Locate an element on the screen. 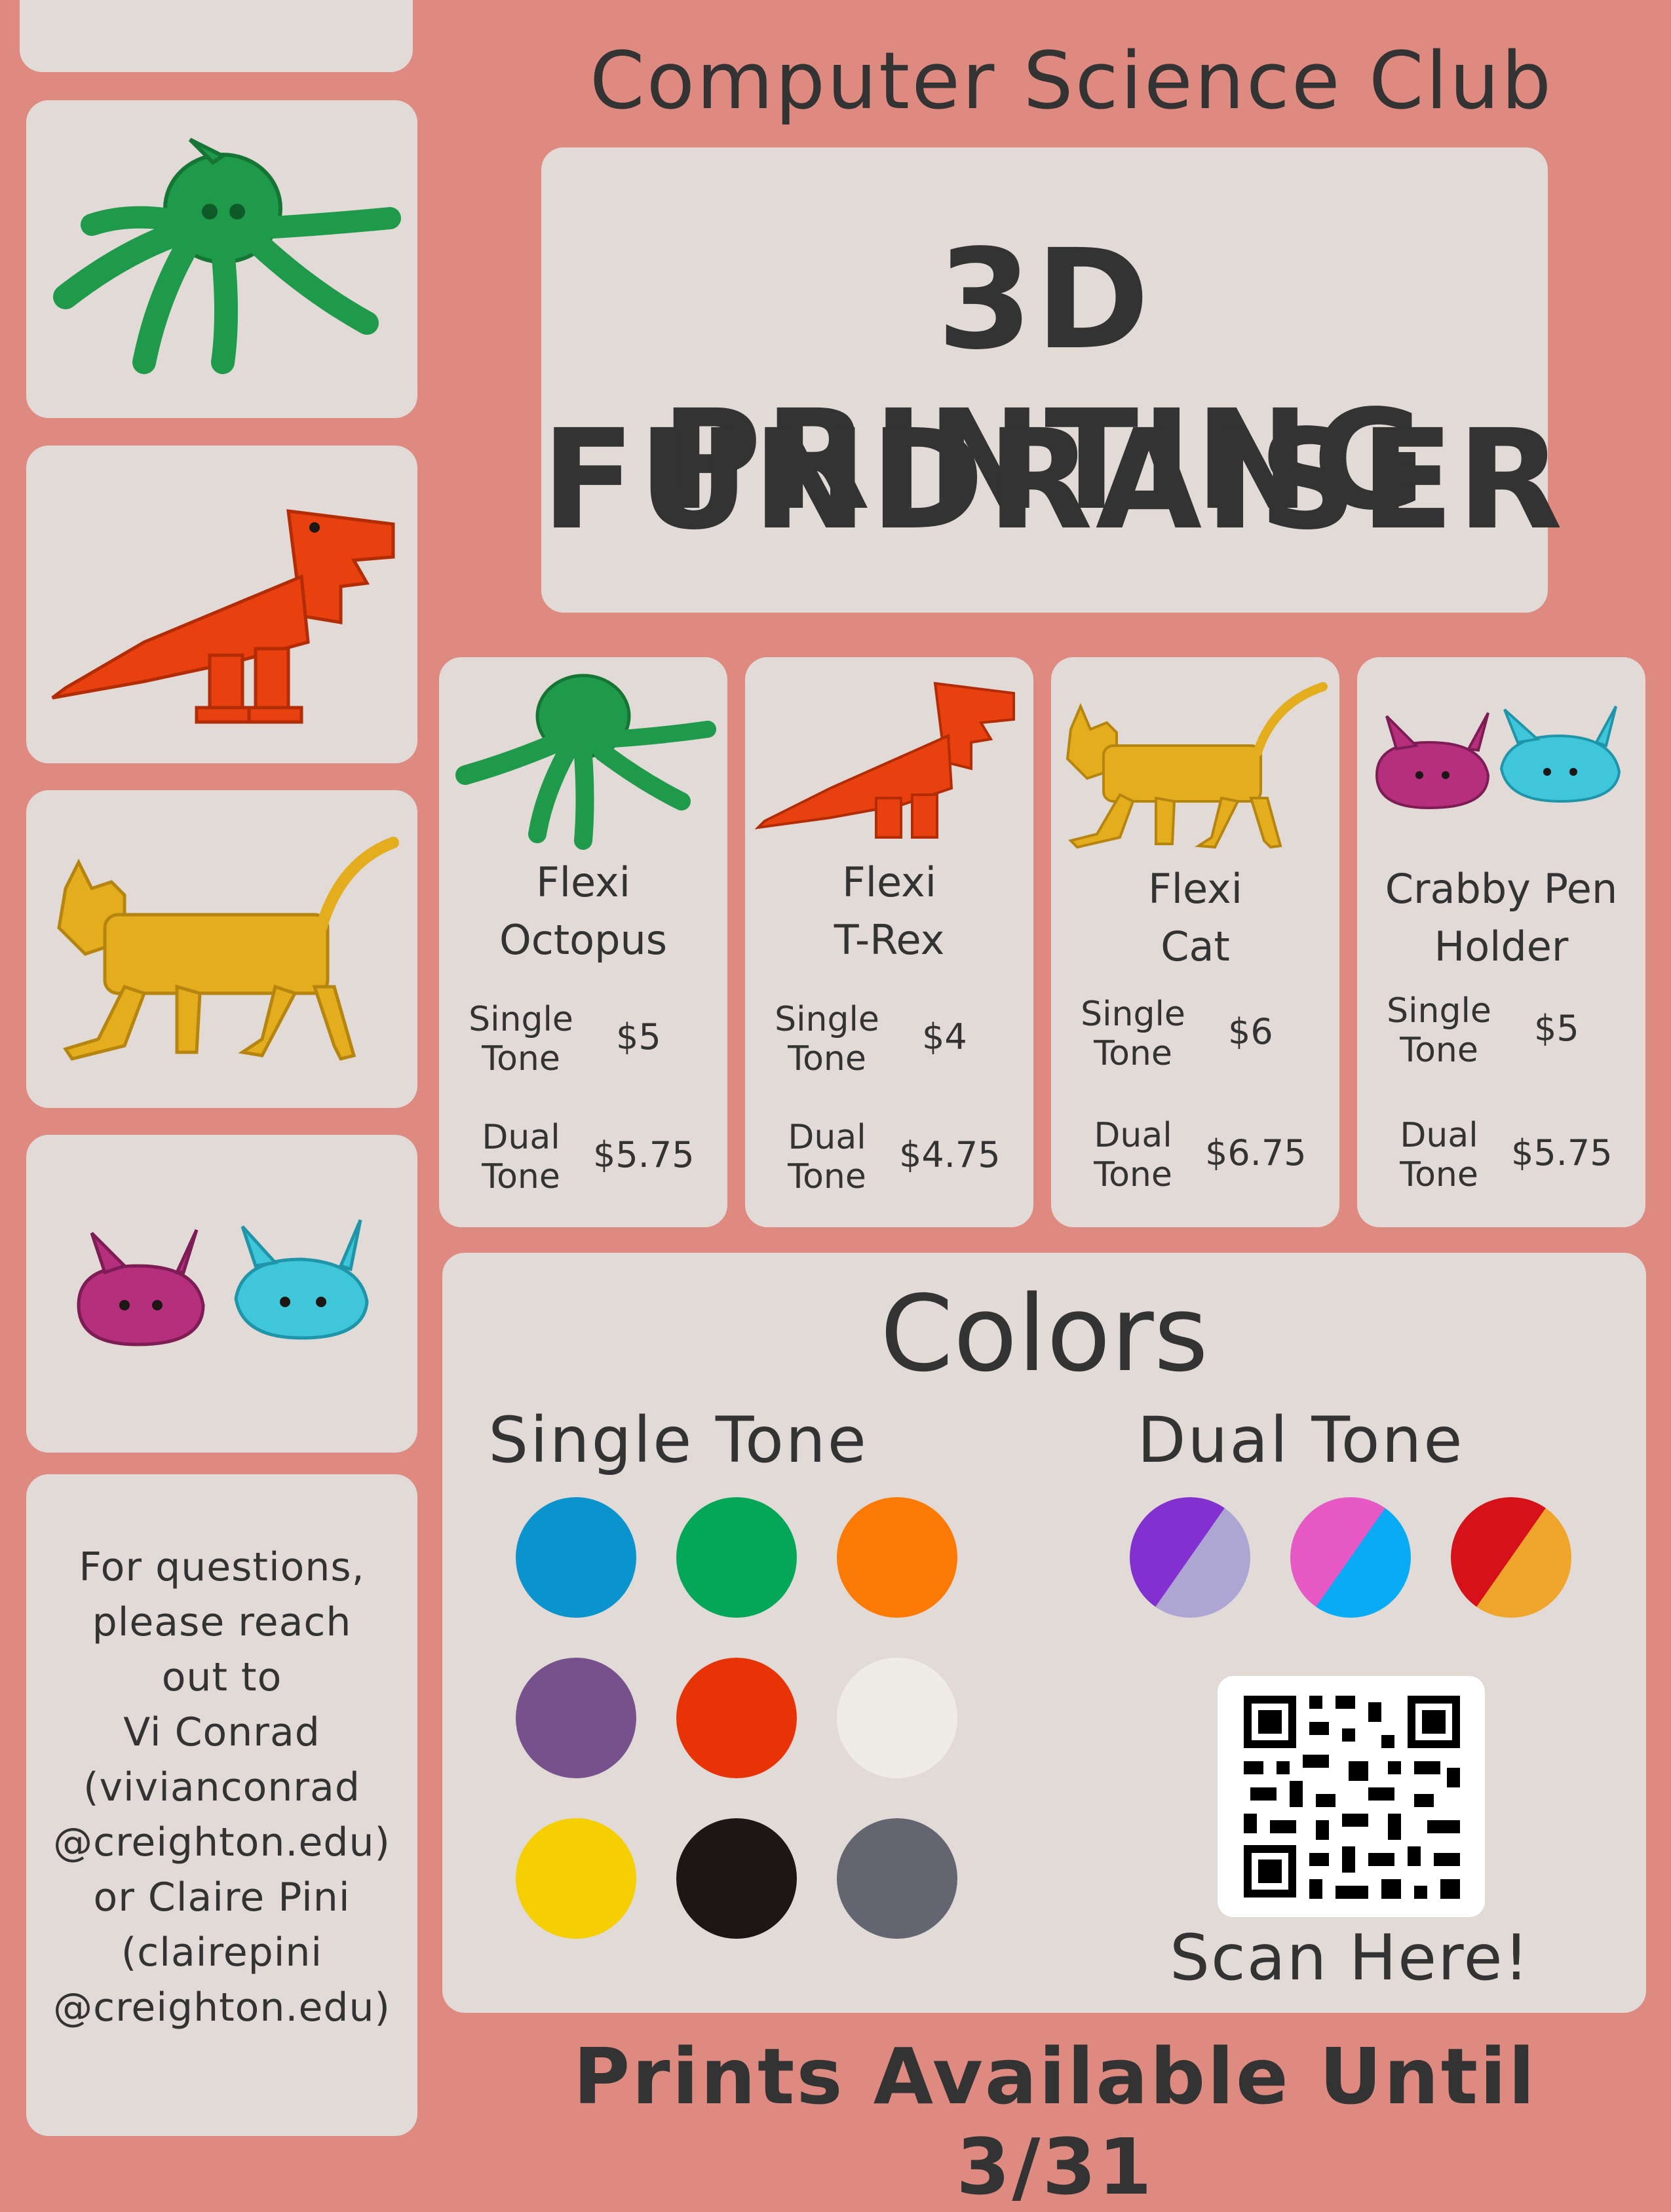  product-name-line: Holder is located at coordinates (1501, 947).